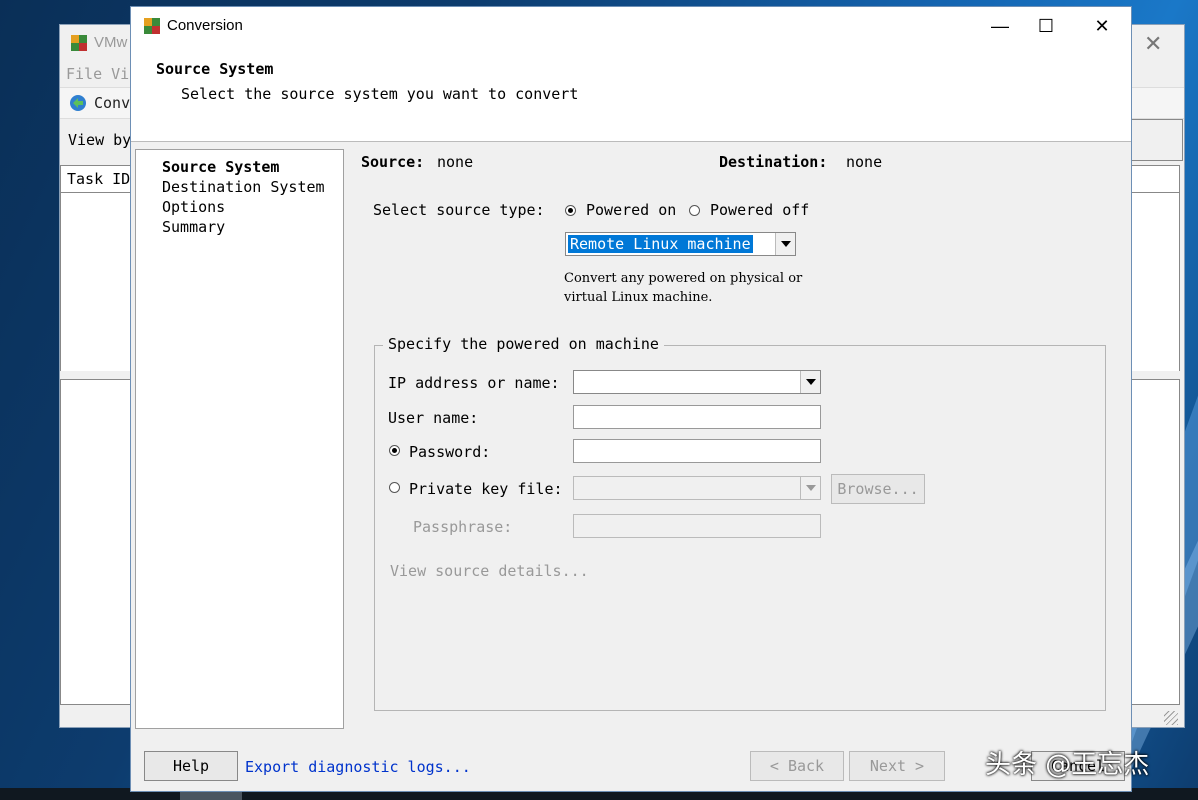  Describe the element at coordinates (98, 179) in the screenshot. I see `column-task-id: Task ID` at that location.